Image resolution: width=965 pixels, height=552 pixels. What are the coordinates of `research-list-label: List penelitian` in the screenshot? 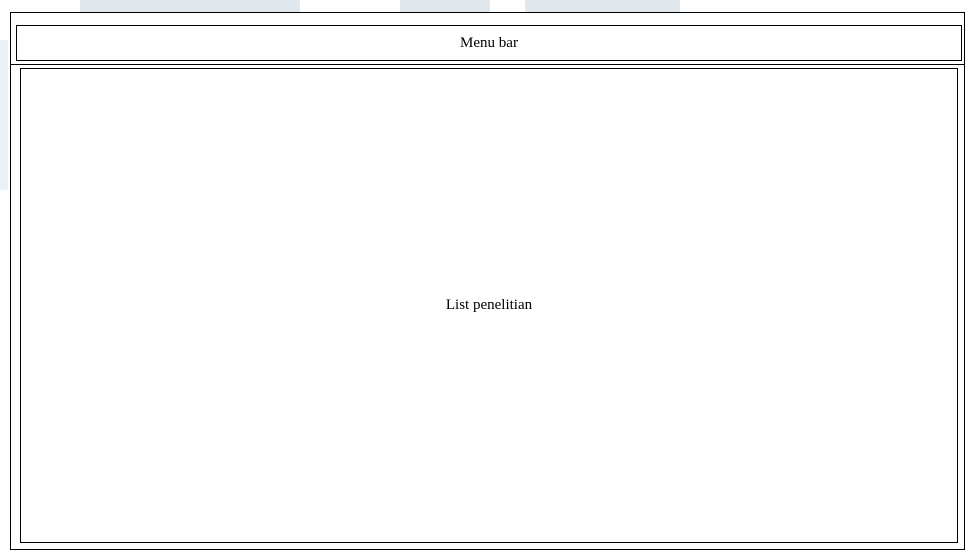 It's located at (489, 305).